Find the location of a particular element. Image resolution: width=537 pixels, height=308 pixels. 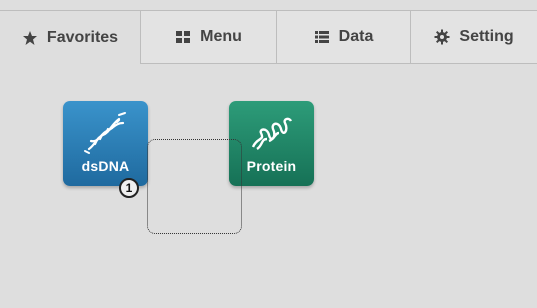

dna-helix-icon is located at coordinates (104, 133).